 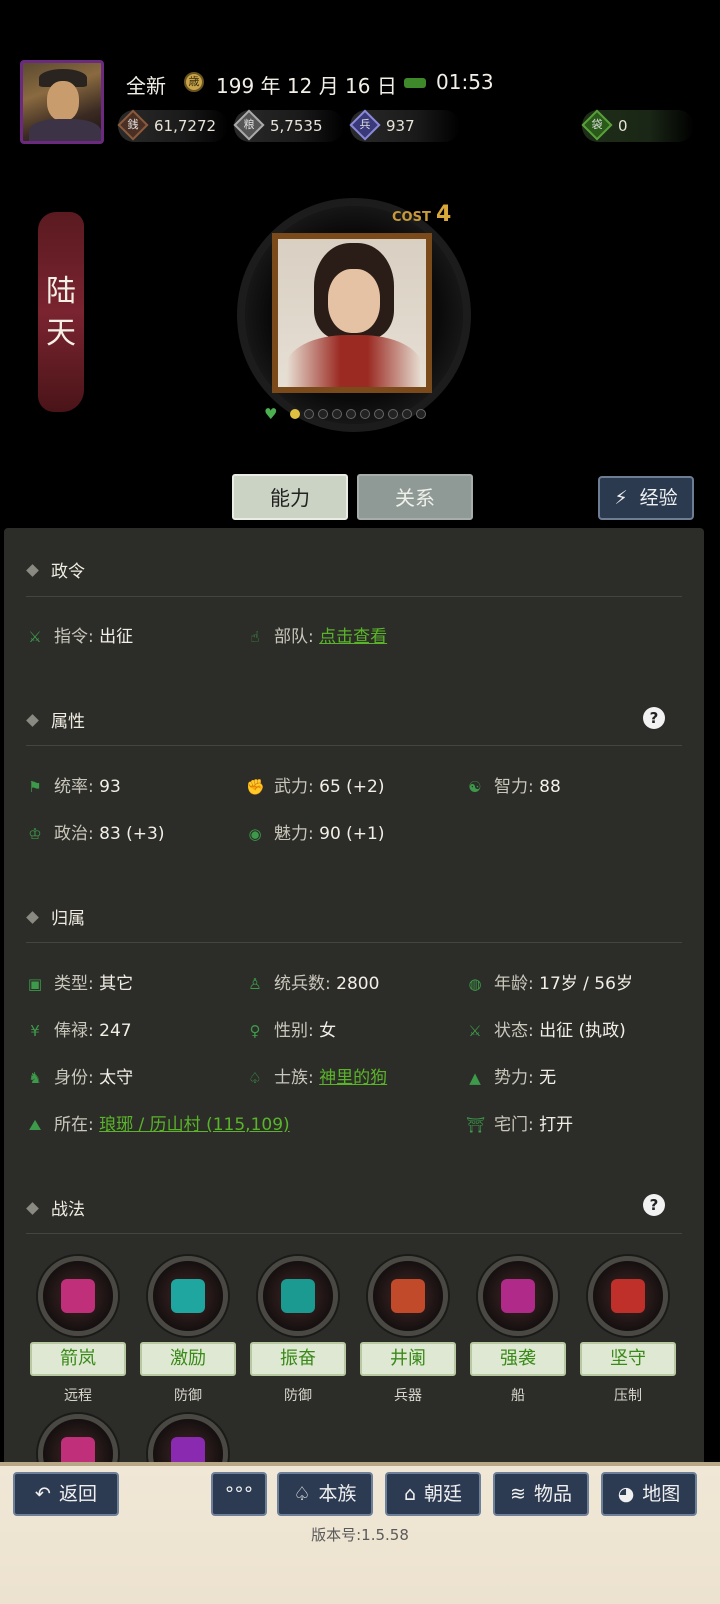 I want to click on attr-salary: ¥ 俸禄: 247, so click(x=78, y=1028).